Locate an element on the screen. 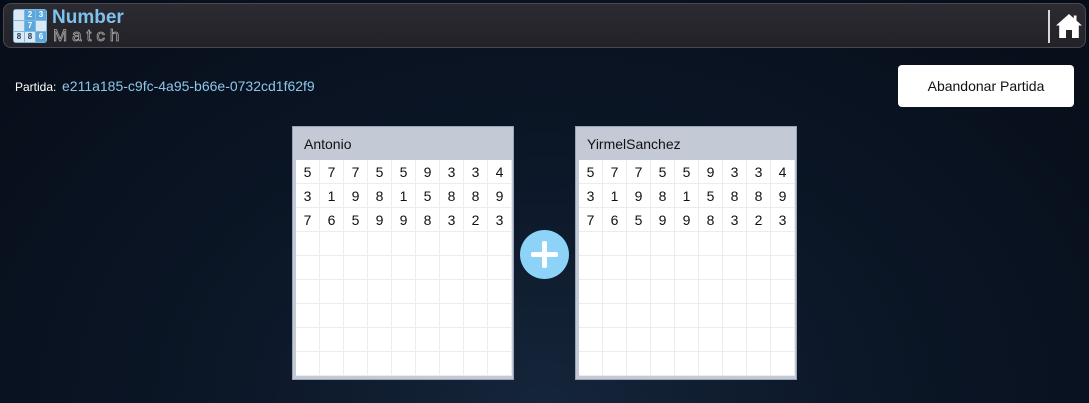  add-numbers-button is located at coordinates (544, 254).